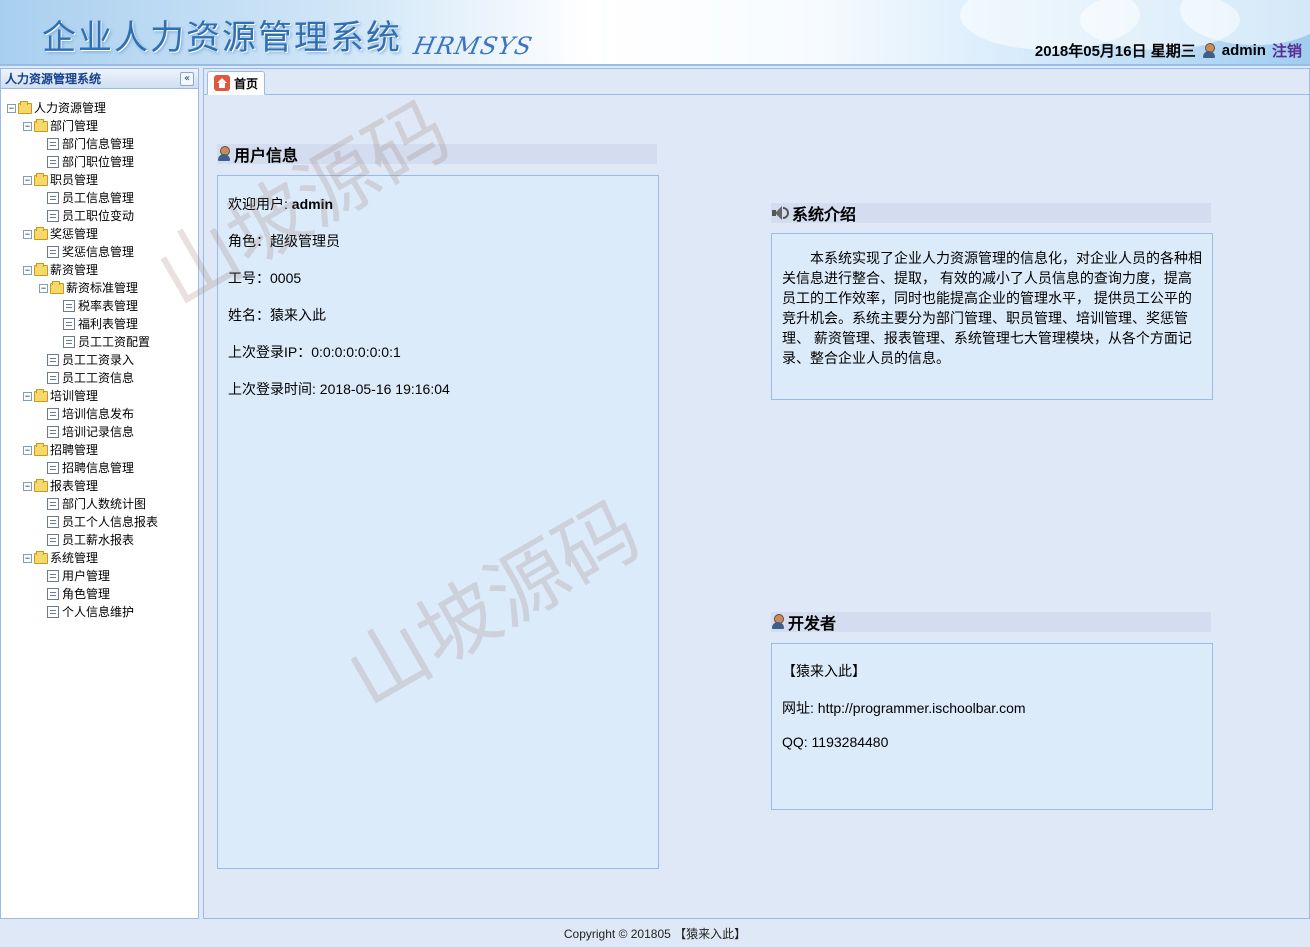  What do you see at coordinates (99, 234) in the screenshot?
I see `tree-folder: − 奖惩管理` at bounding box center [99, 234].